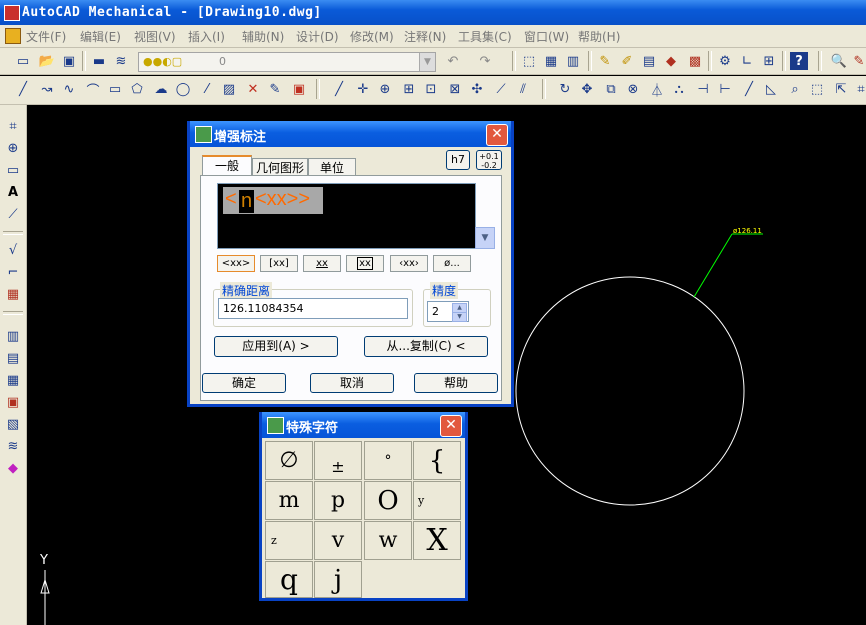  What do you see at coordinates (630, 391) in the screenshot?
I see `circle-entity` at bounding box center [630, 391].